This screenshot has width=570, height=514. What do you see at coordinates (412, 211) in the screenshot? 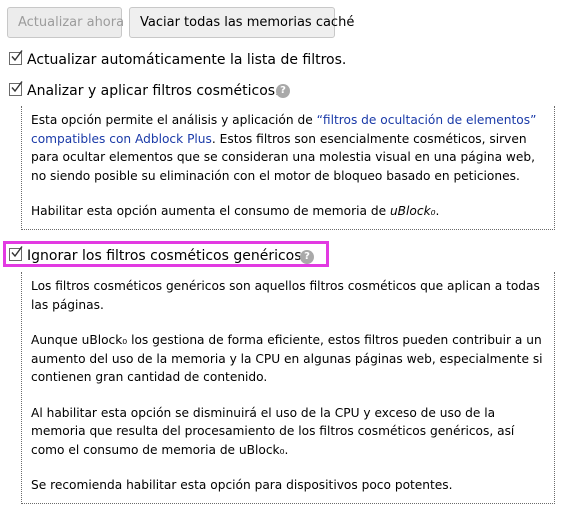
I see `ublock-brand: uBlock₀` at bounding box center [412, 211].